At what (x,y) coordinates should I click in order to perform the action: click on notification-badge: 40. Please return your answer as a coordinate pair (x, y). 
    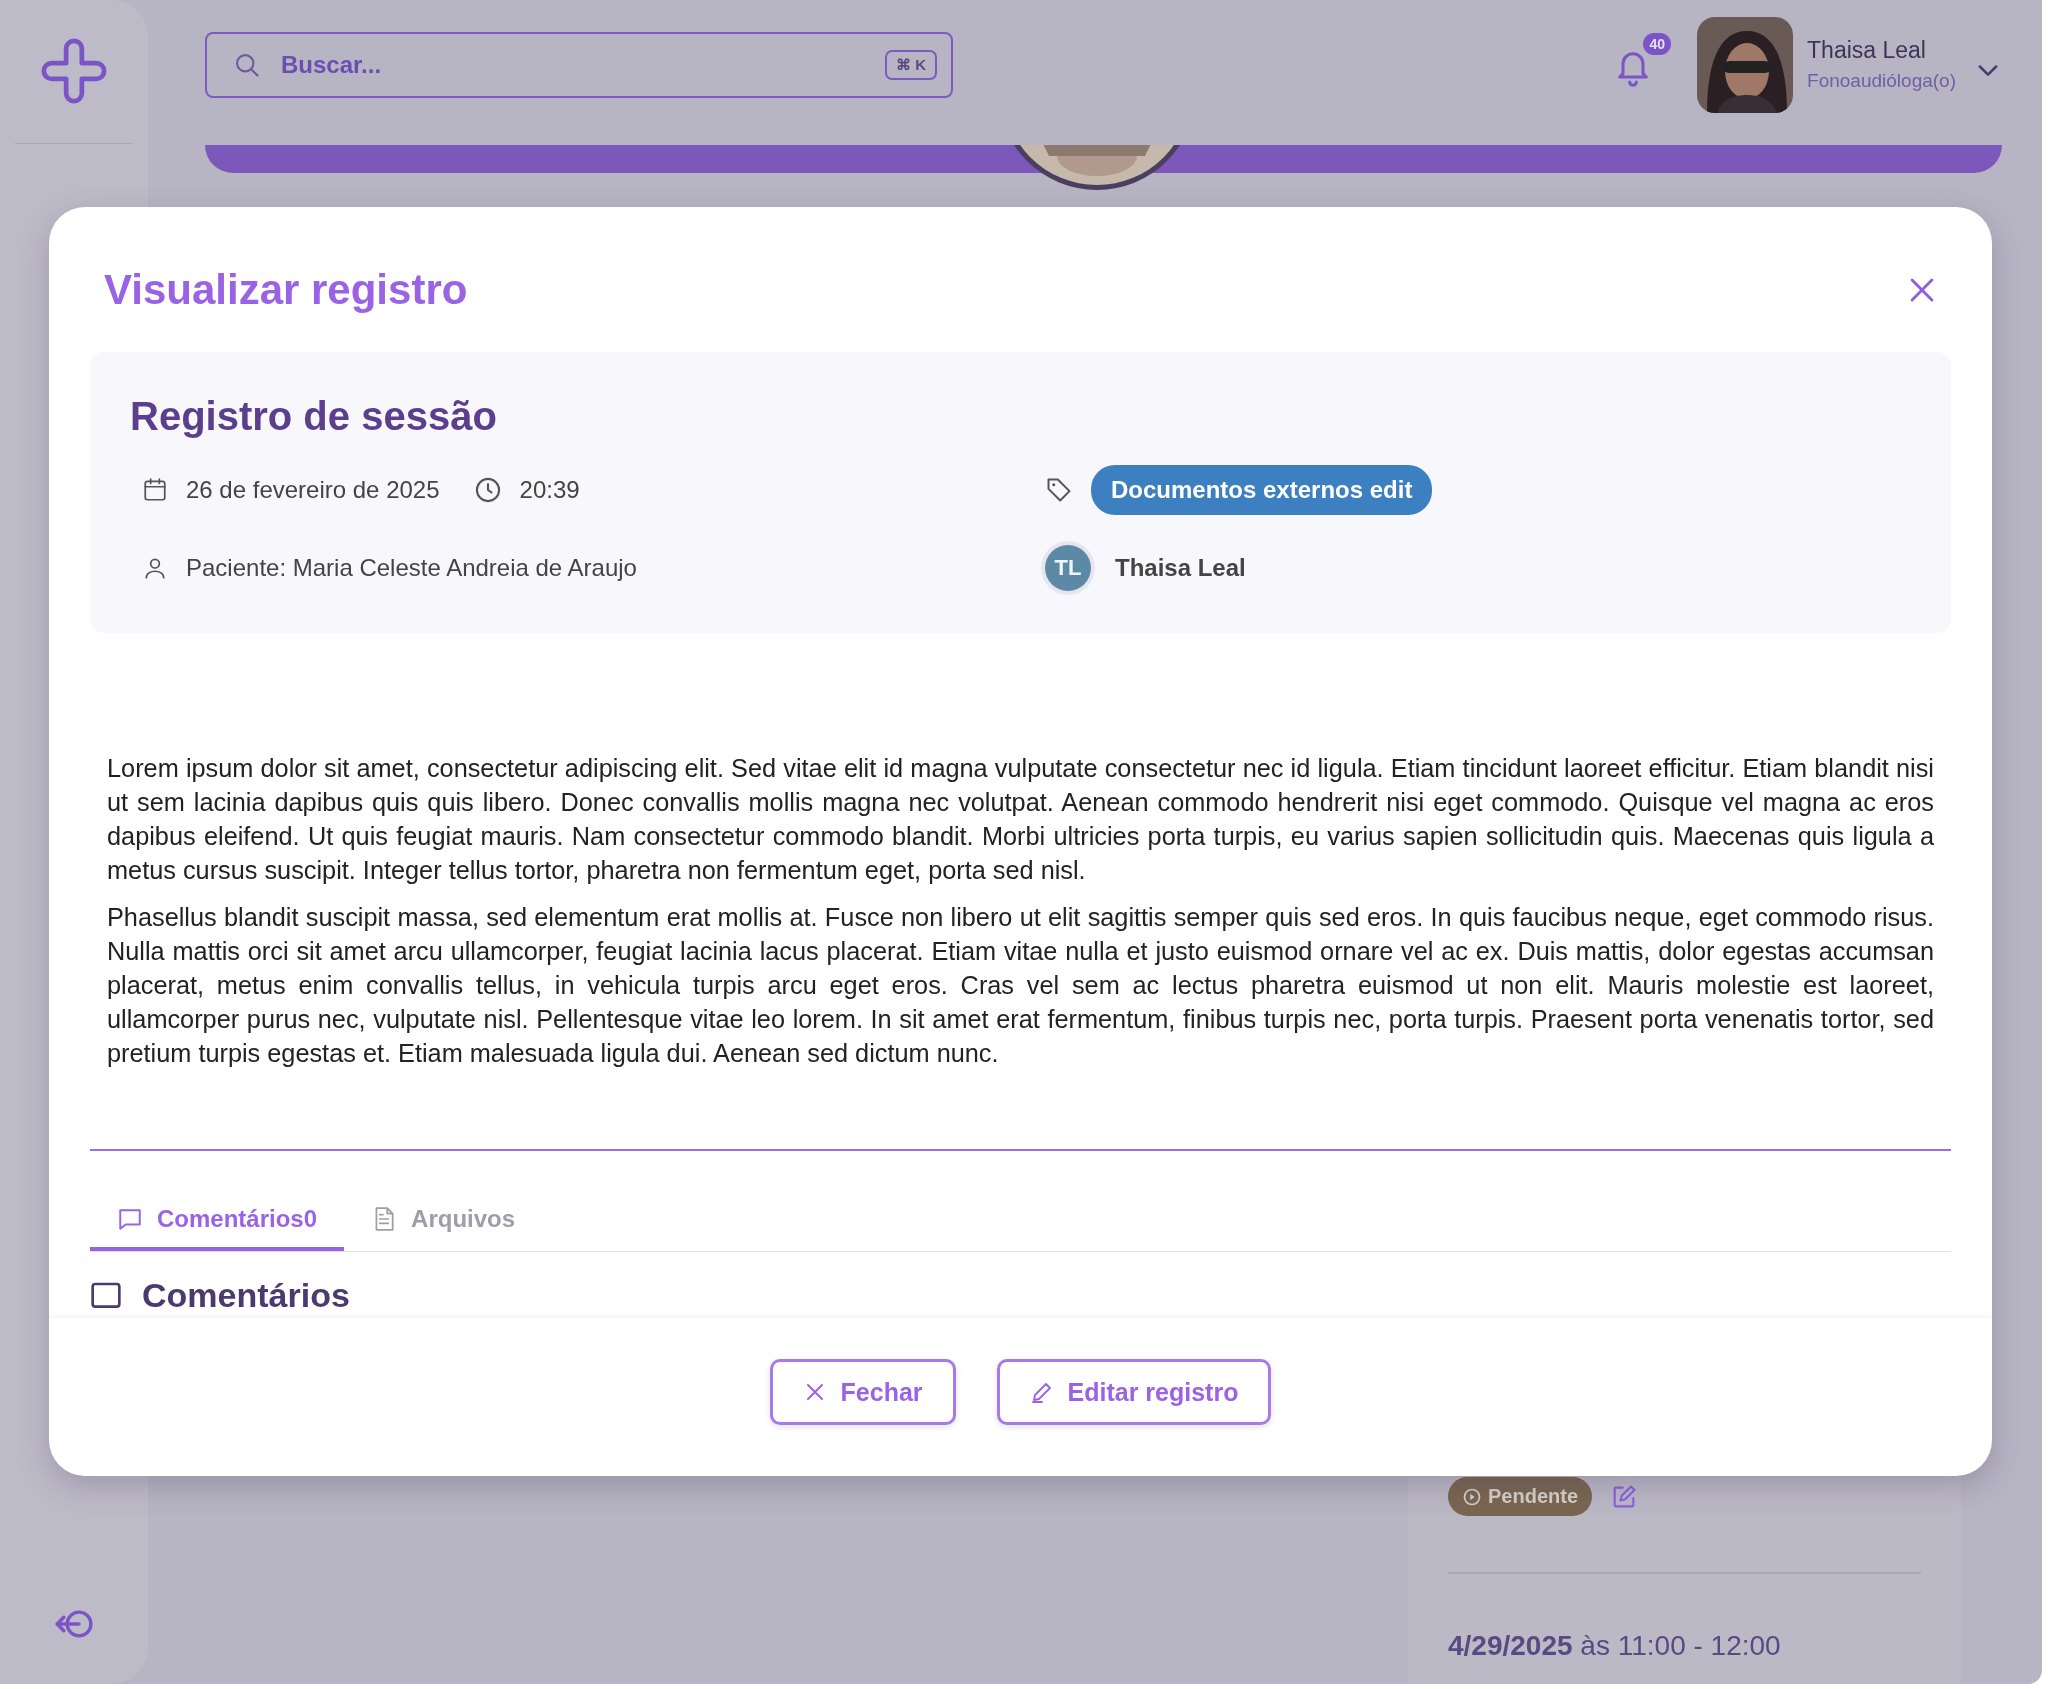
    Looking at the image, I should click on (1657, 43).